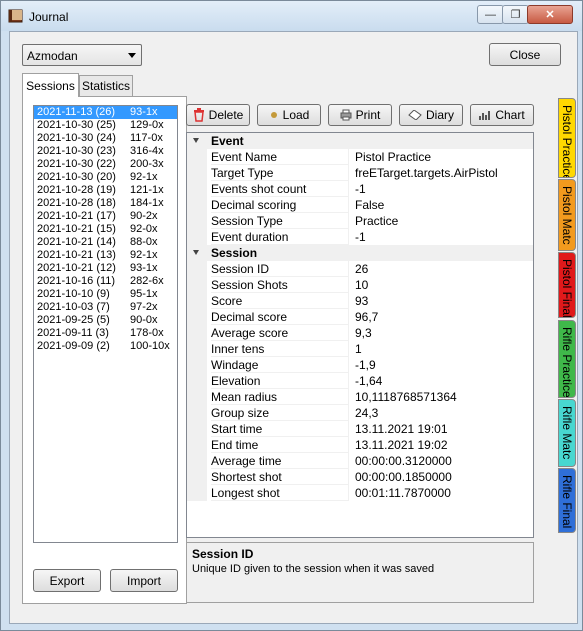  I want to click on property-row: Longest shot 00:01:11.7870000, so click(360, 493).